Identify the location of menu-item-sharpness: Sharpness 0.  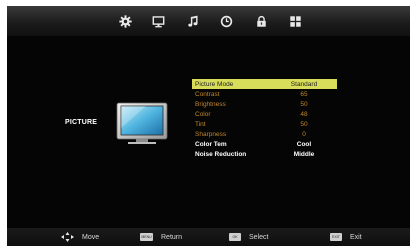
(264, 134).